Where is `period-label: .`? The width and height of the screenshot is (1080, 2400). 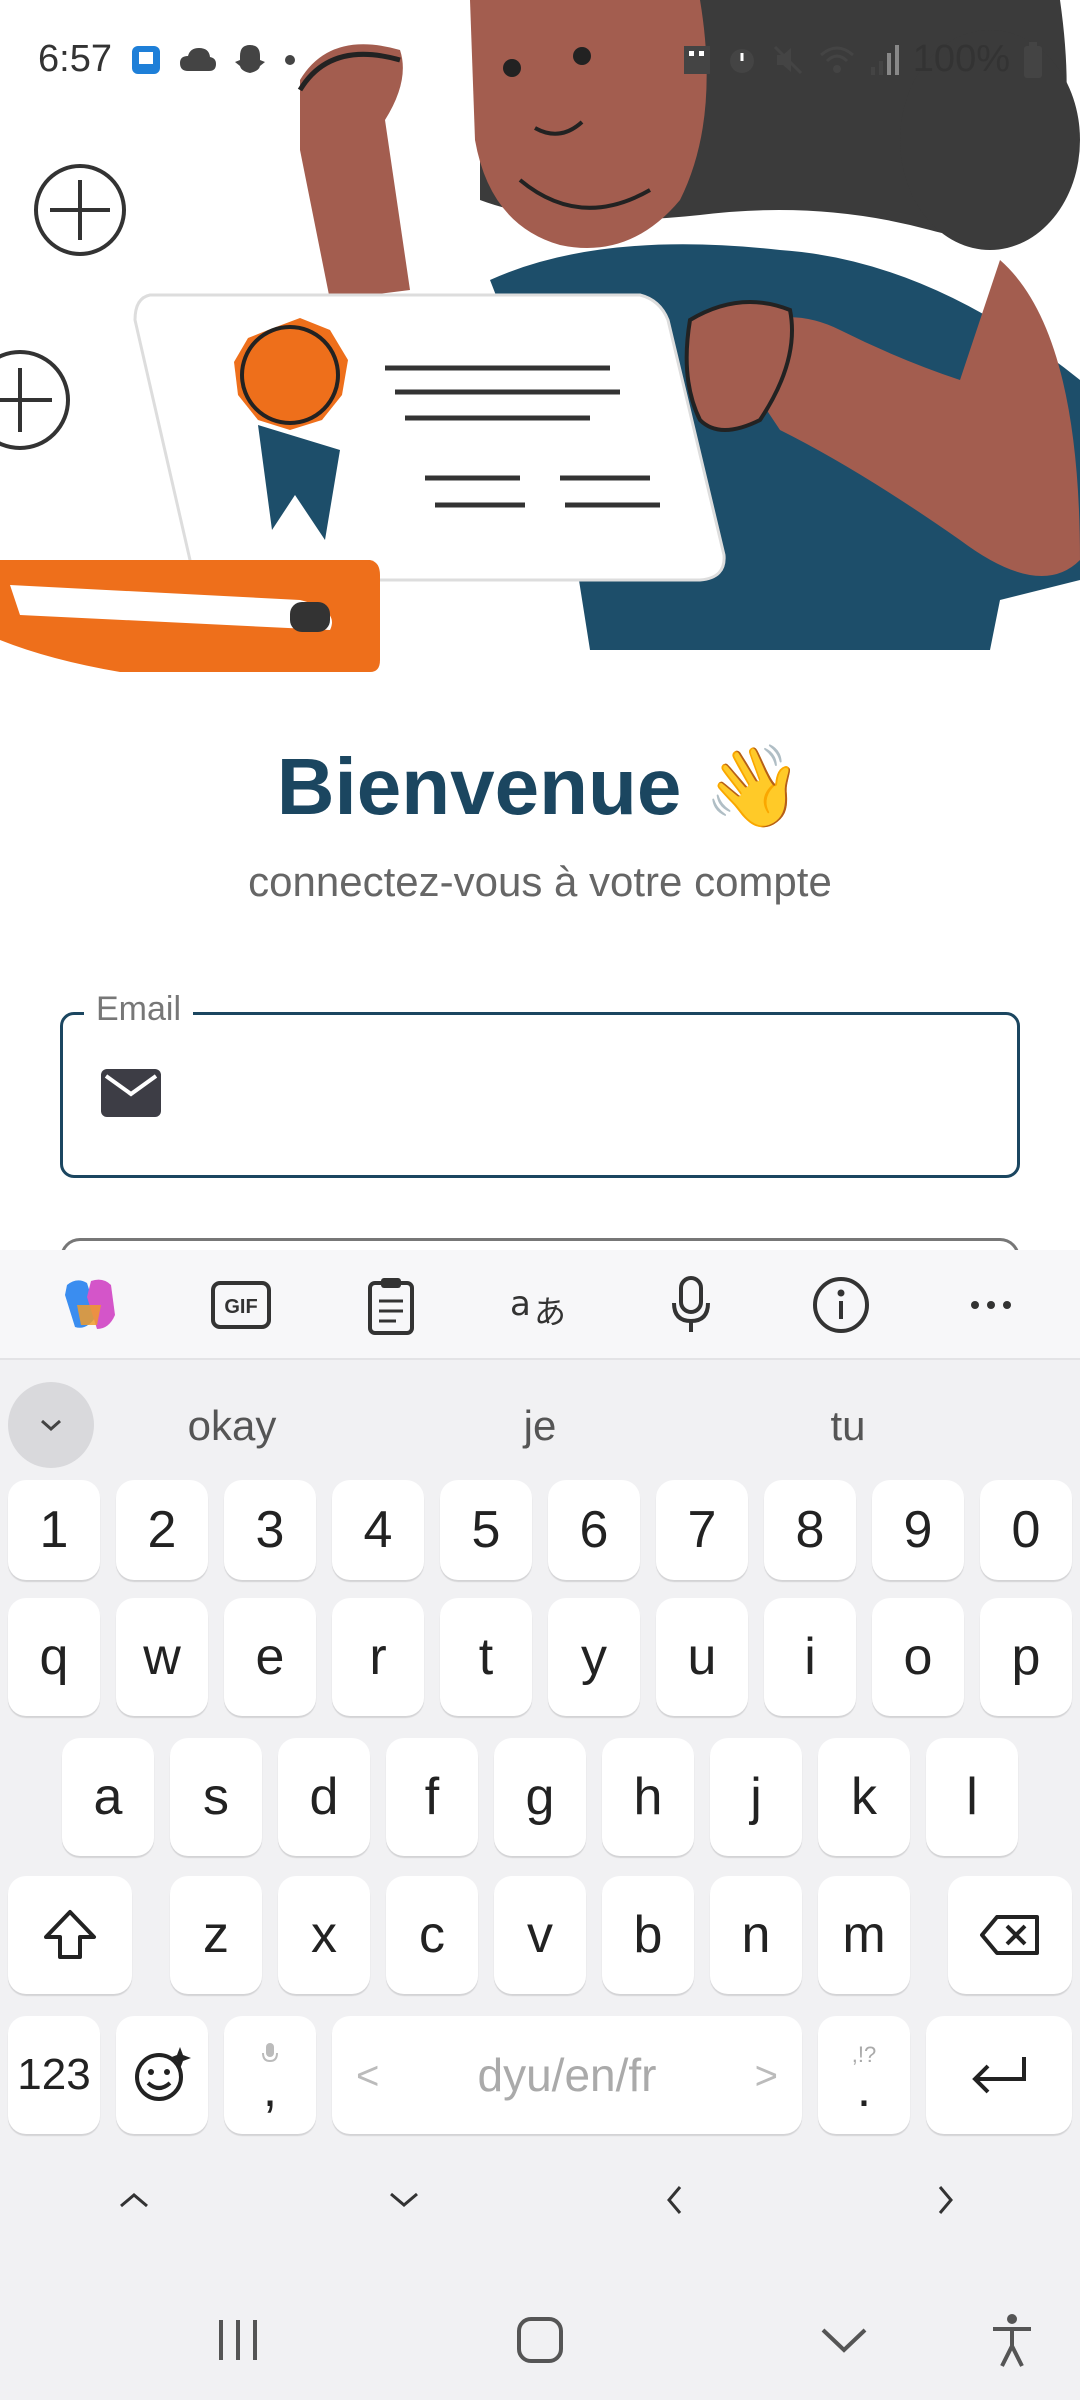
period-label: . is located at coordinates (864, 2089).